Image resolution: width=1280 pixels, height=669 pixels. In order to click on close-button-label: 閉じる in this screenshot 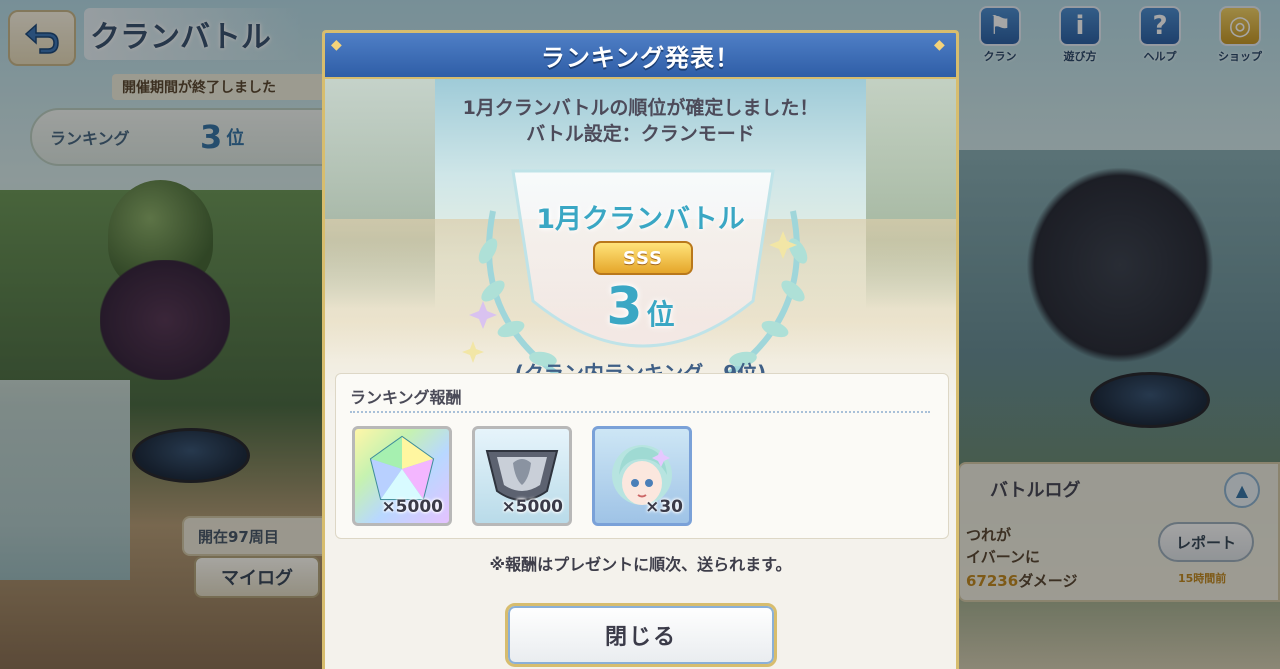, I will do `click(640, 637)`.